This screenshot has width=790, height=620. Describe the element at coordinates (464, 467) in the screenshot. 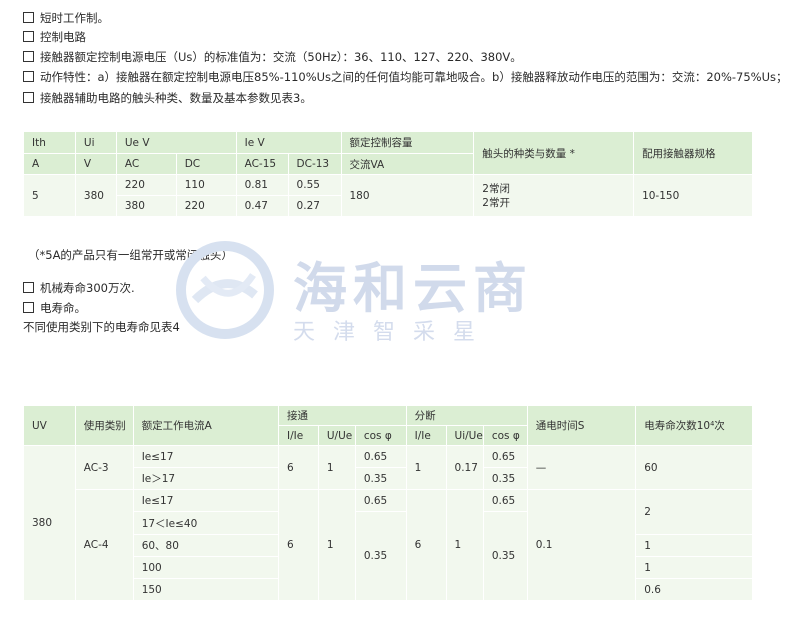

I see `cell-break-u: 0.17` at that location.